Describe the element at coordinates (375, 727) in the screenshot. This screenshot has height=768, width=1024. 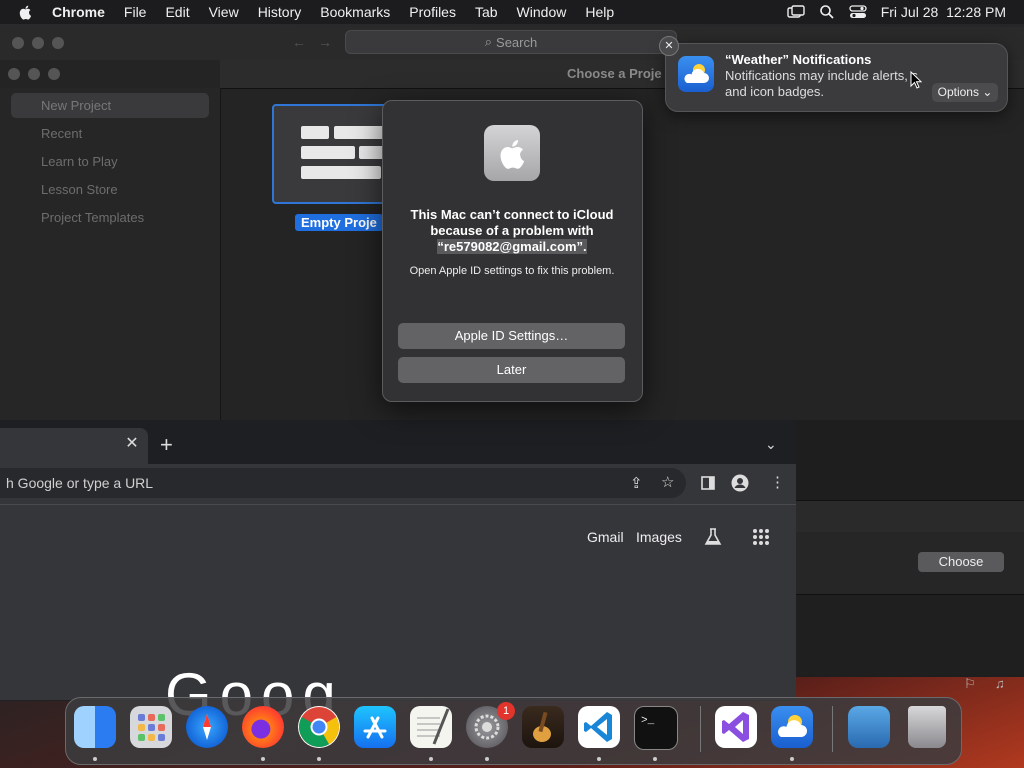
I see `app-store-icon` at that location.